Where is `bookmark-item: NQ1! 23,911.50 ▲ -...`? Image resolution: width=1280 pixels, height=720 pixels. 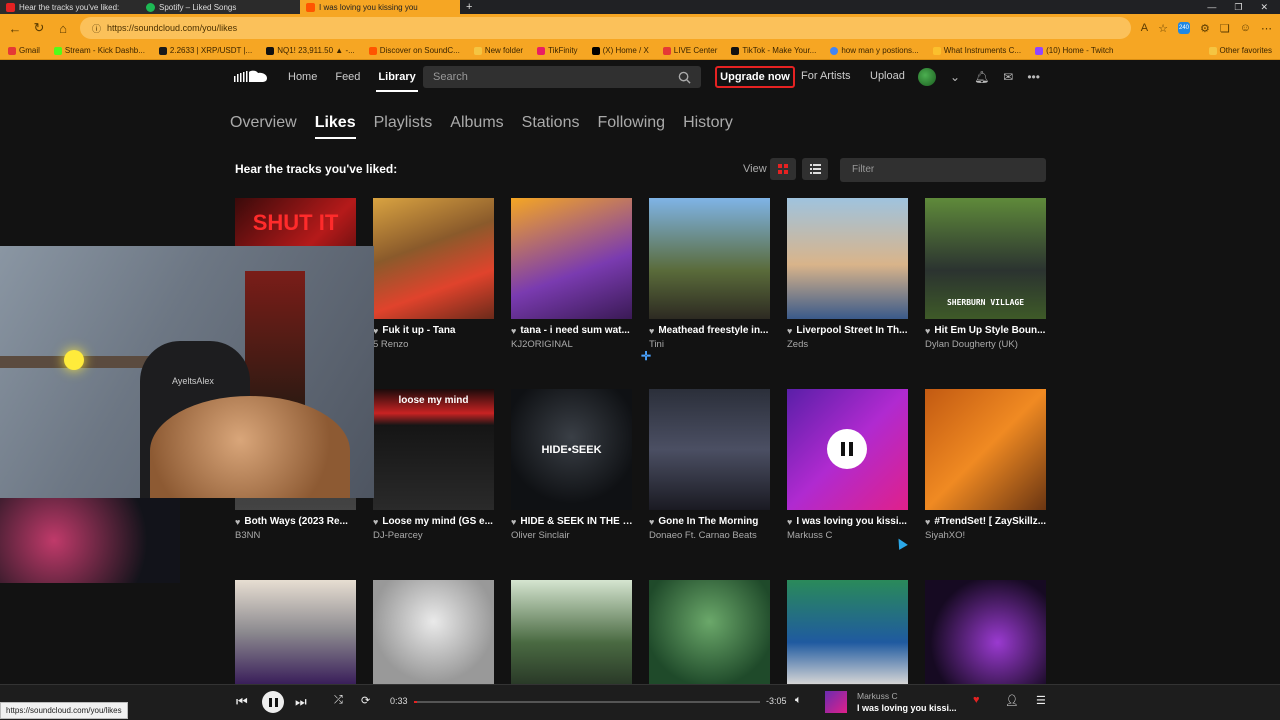 bookmark-item: NQ1! 23,911.50 ▲ -... is located at coordinates (310, 50).